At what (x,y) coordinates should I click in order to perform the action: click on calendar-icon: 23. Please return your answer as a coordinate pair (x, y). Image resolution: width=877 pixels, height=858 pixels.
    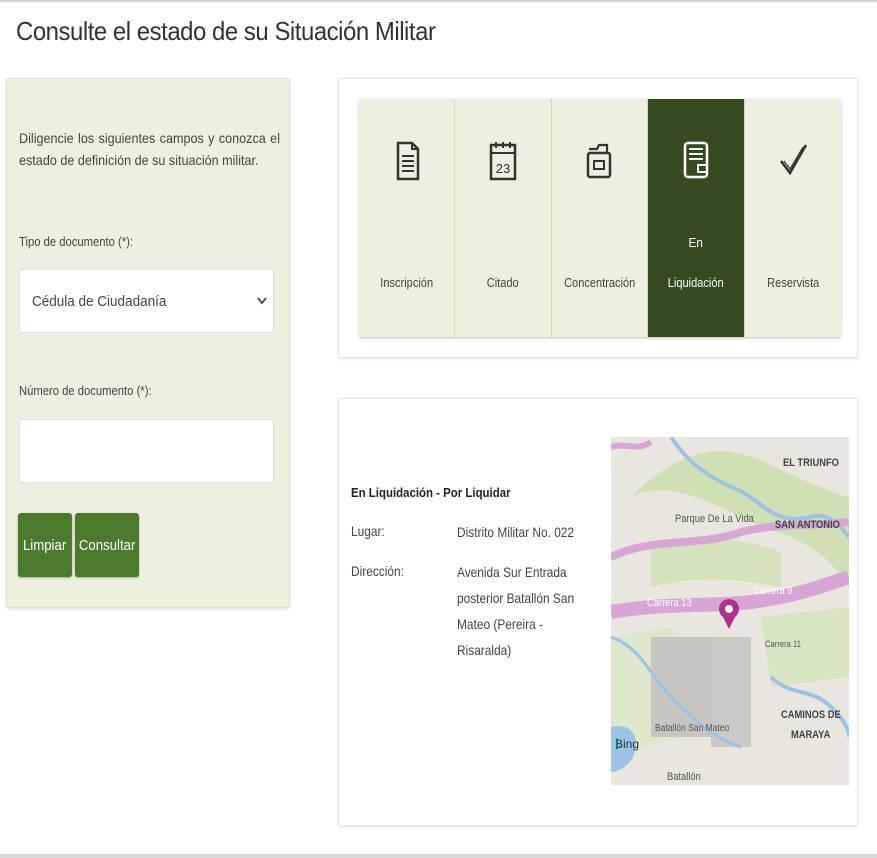
    Looking at the image, I should click on (502, 161).